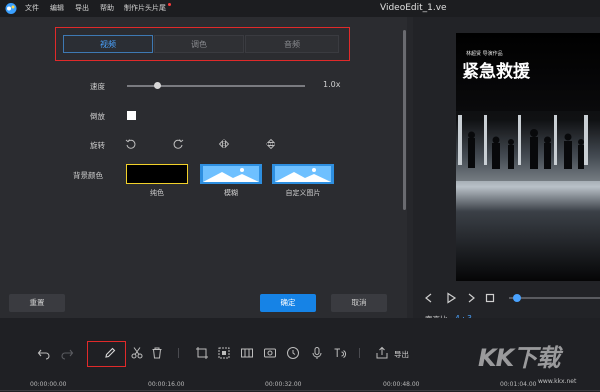  Describe the element at coordinates (340, 353) in the screenshot. I see `text-to-speech-icon` at that location.